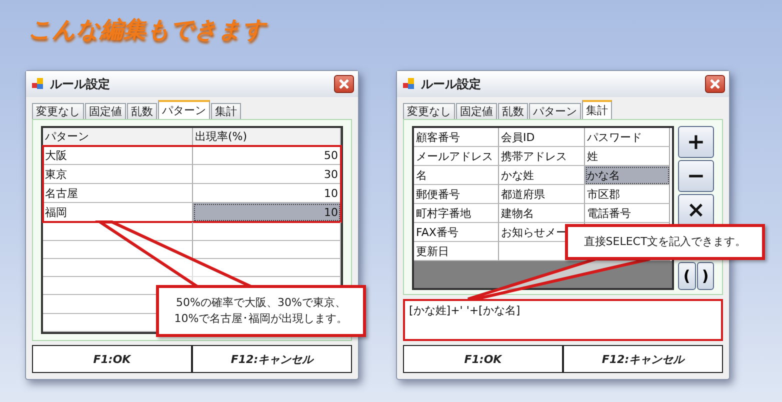  Describe the element at coordinates (696, 176) in the screenshot. I see `tool-button: −` at that location.